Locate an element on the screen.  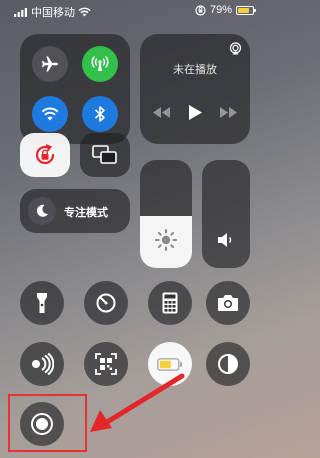
focus-icon-circle is located at coordinates (42, 211).